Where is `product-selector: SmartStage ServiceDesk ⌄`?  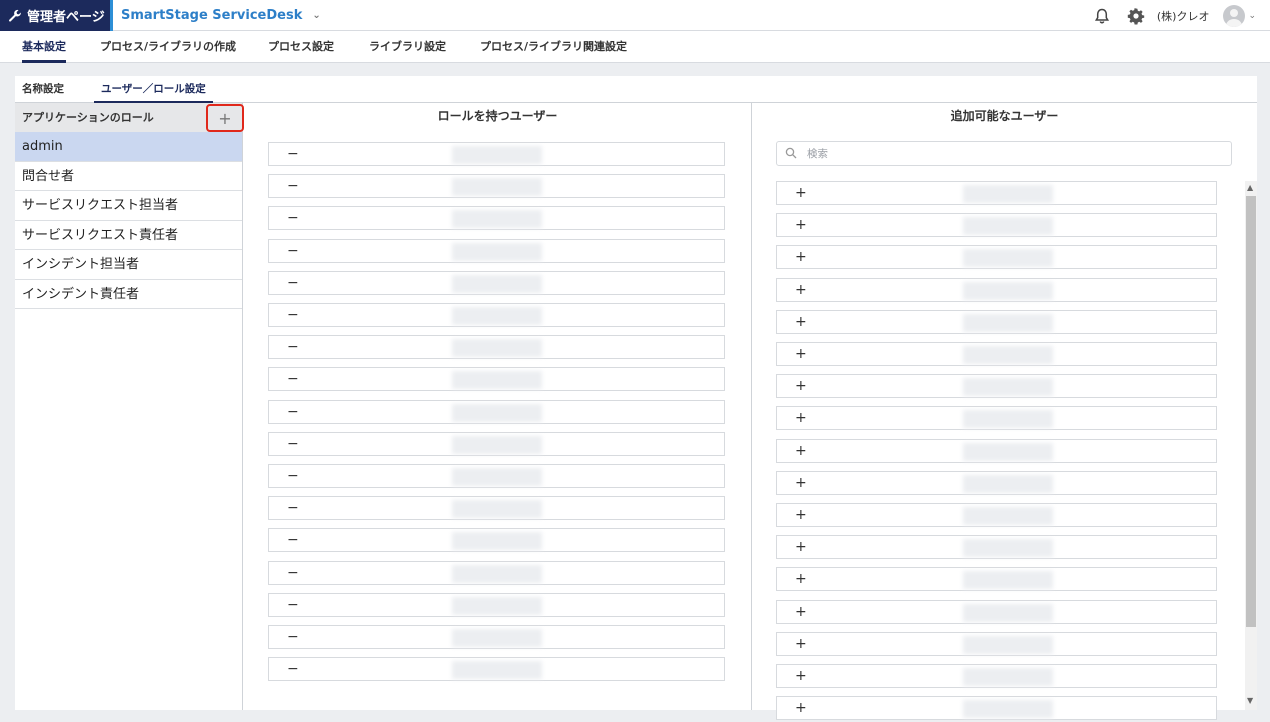
product-selector: SmartStage ServiceDesk ⌄ is located at coordinates (215, 15).